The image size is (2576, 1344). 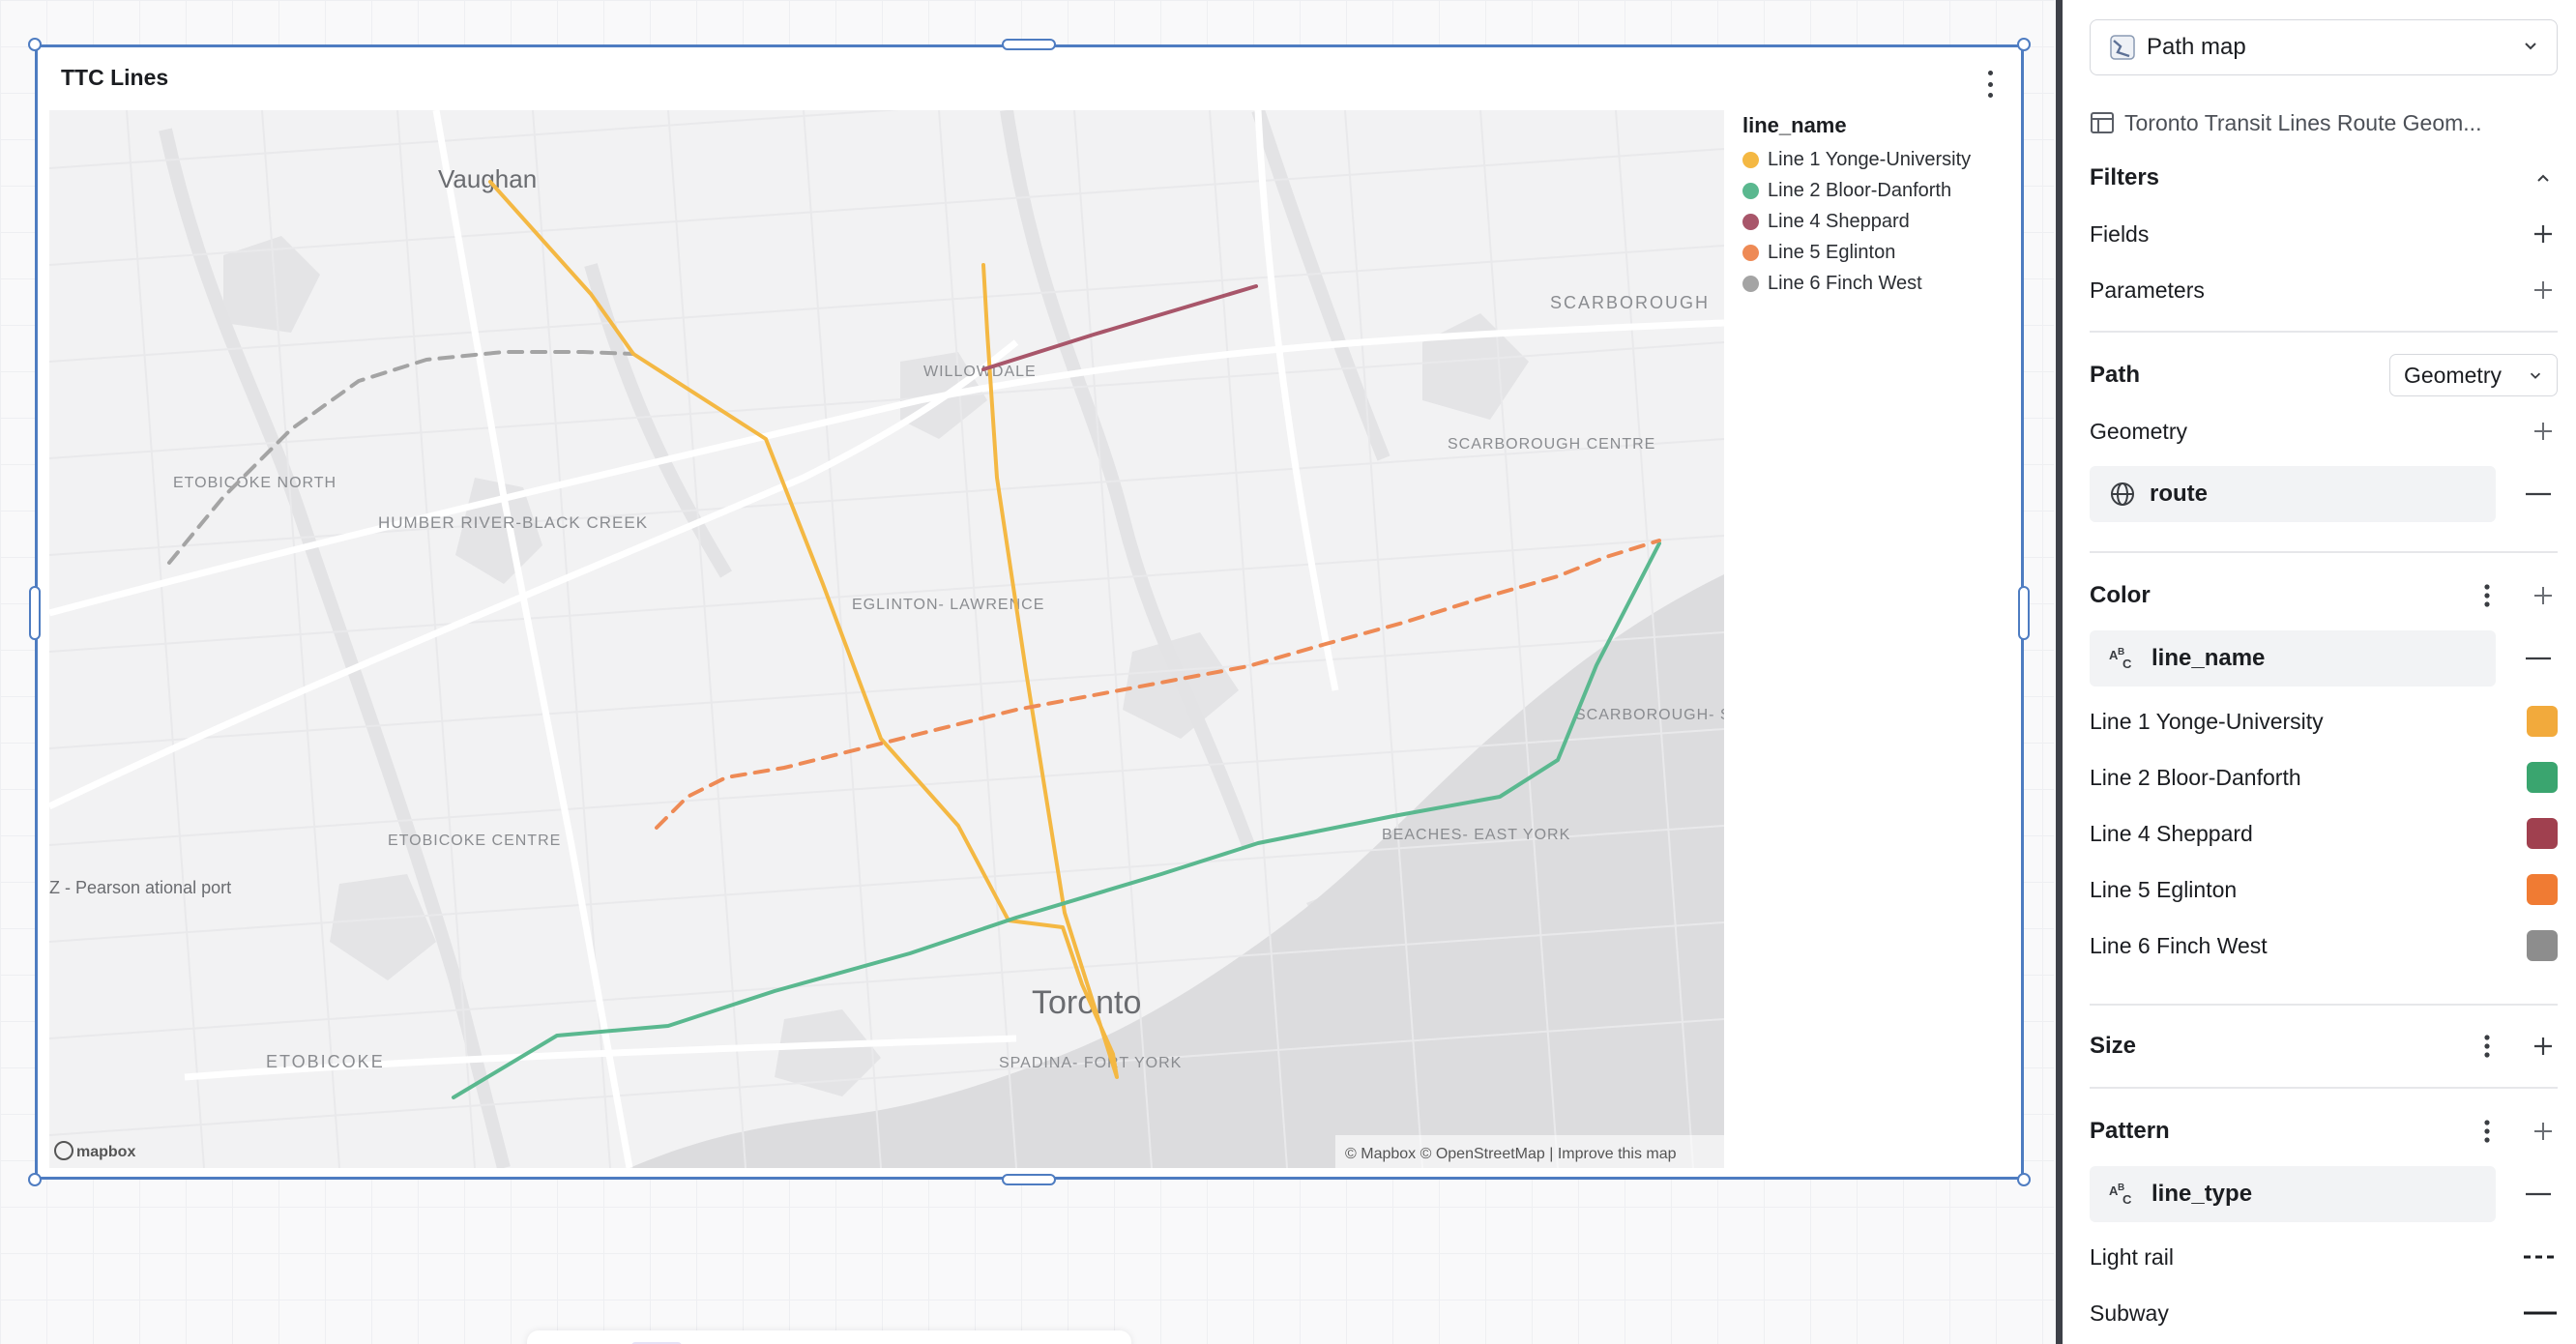 I want to click on string-type-icon: ABC, so click(x=2123, y=658).